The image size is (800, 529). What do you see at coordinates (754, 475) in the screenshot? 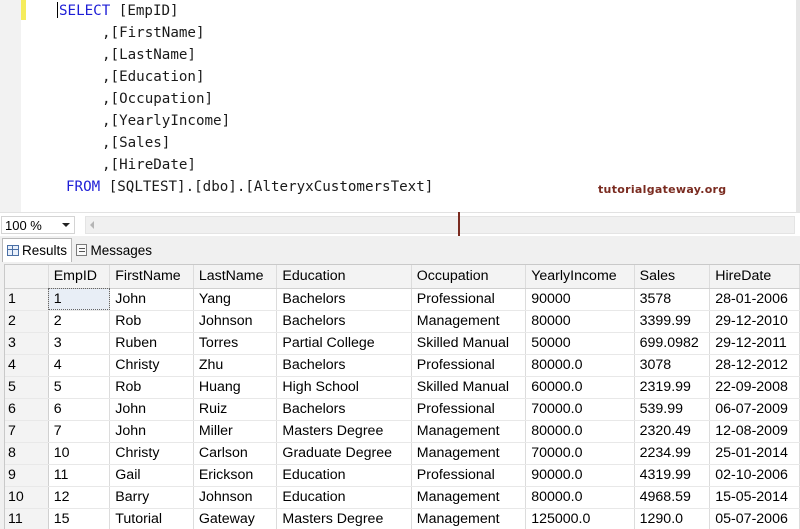
I see `table-cell: 02-10-2006` at bounding box center [754, 475].